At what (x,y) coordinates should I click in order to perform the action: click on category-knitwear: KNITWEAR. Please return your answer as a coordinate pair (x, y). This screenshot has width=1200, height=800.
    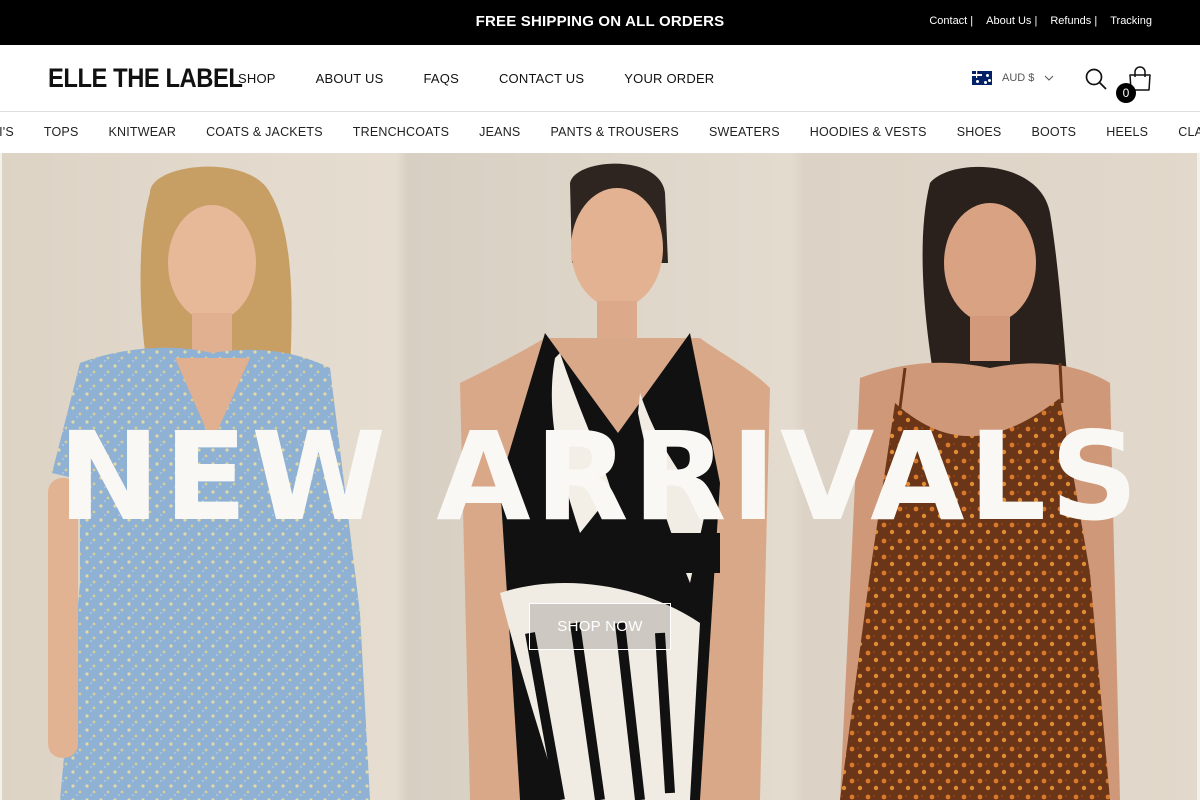
    Looking at the image, I should click on (142, 132).